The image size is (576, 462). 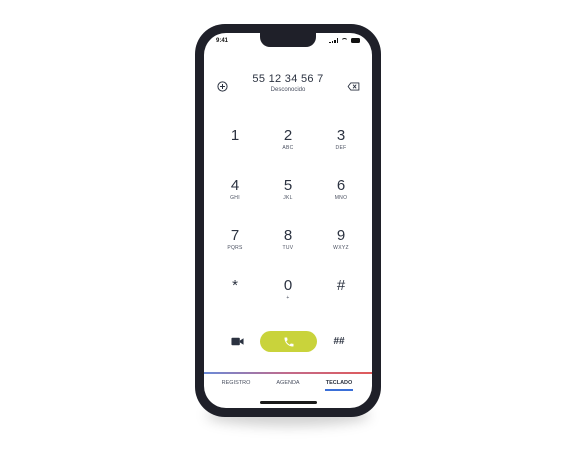 I want to click on key-7: 7 PQRS, so click(x=235, y=246).